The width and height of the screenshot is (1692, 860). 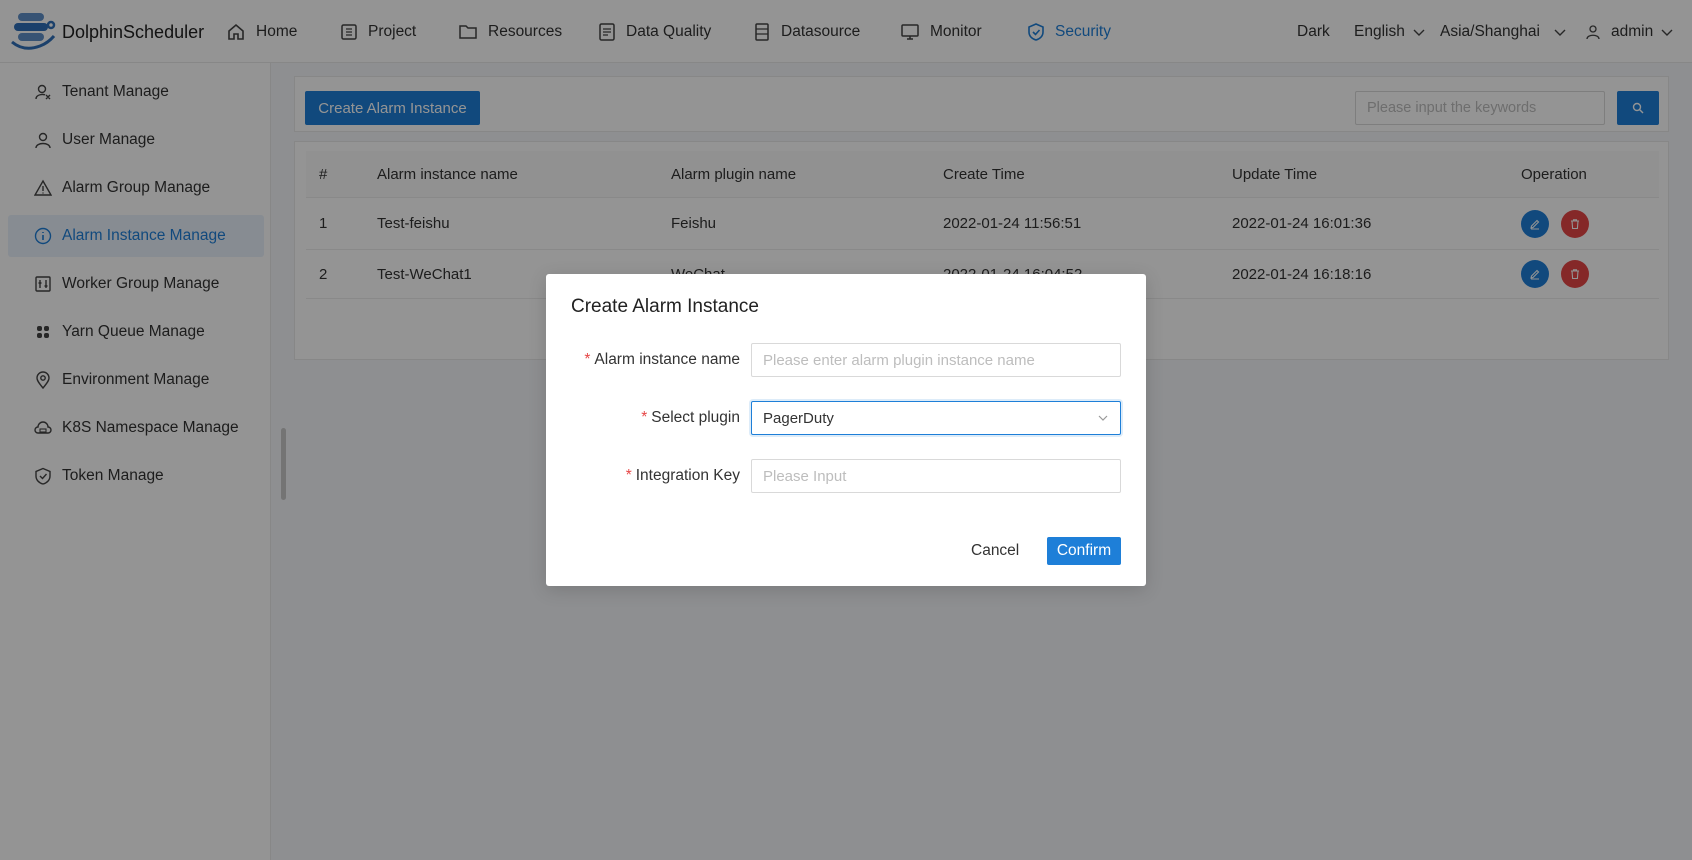 I want to click on alarm-instance-name-input, so click(x=936, y=360).